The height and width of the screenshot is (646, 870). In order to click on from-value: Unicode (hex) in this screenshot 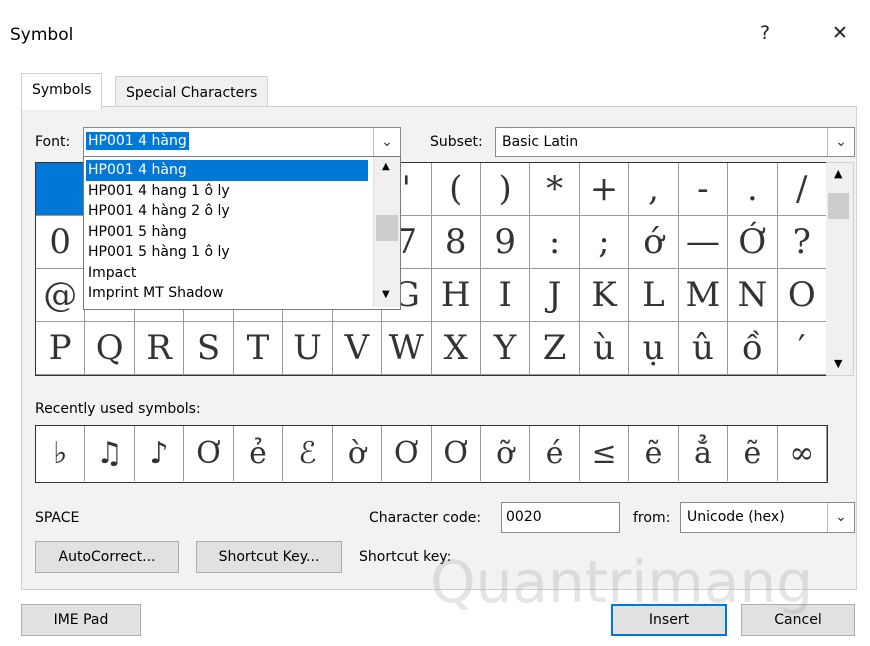, I will do `click(736, 517)`.